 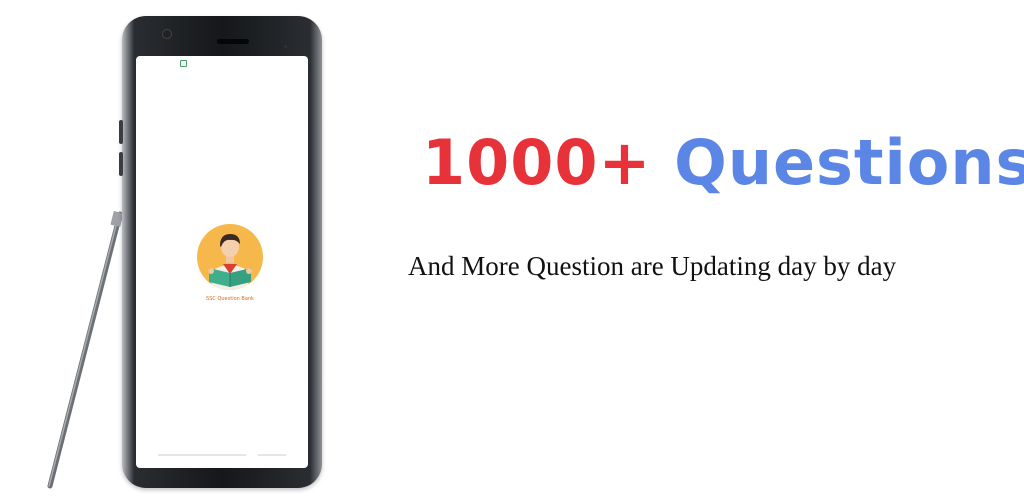 I want to click on headline: 1000+ Questions, so click(x=723, y=163).